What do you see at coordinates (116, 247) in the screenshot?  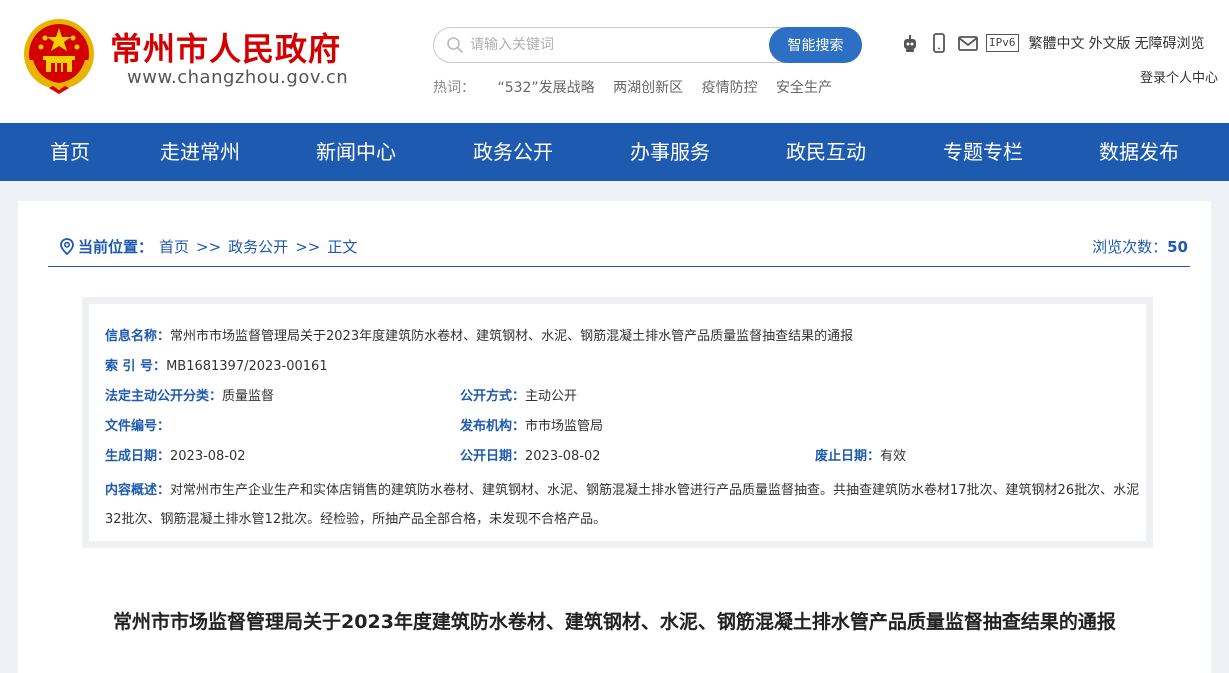 I see `breadcrumb-label: 当前位置：` at bounding box center [116, 247].